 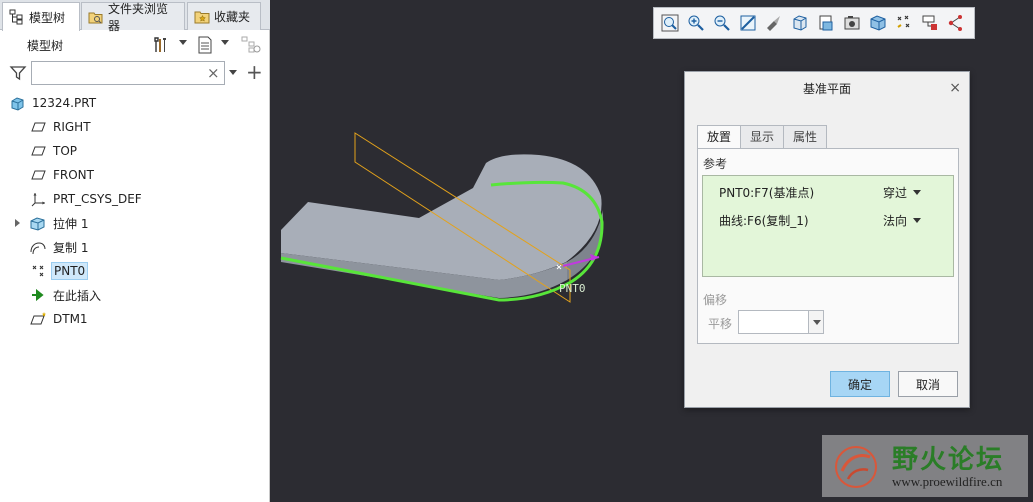 What do you see at coordinates (948, 460) in the screenshot?
I see `watermark-title: 野火论坛` at bounding box center [948, 460].